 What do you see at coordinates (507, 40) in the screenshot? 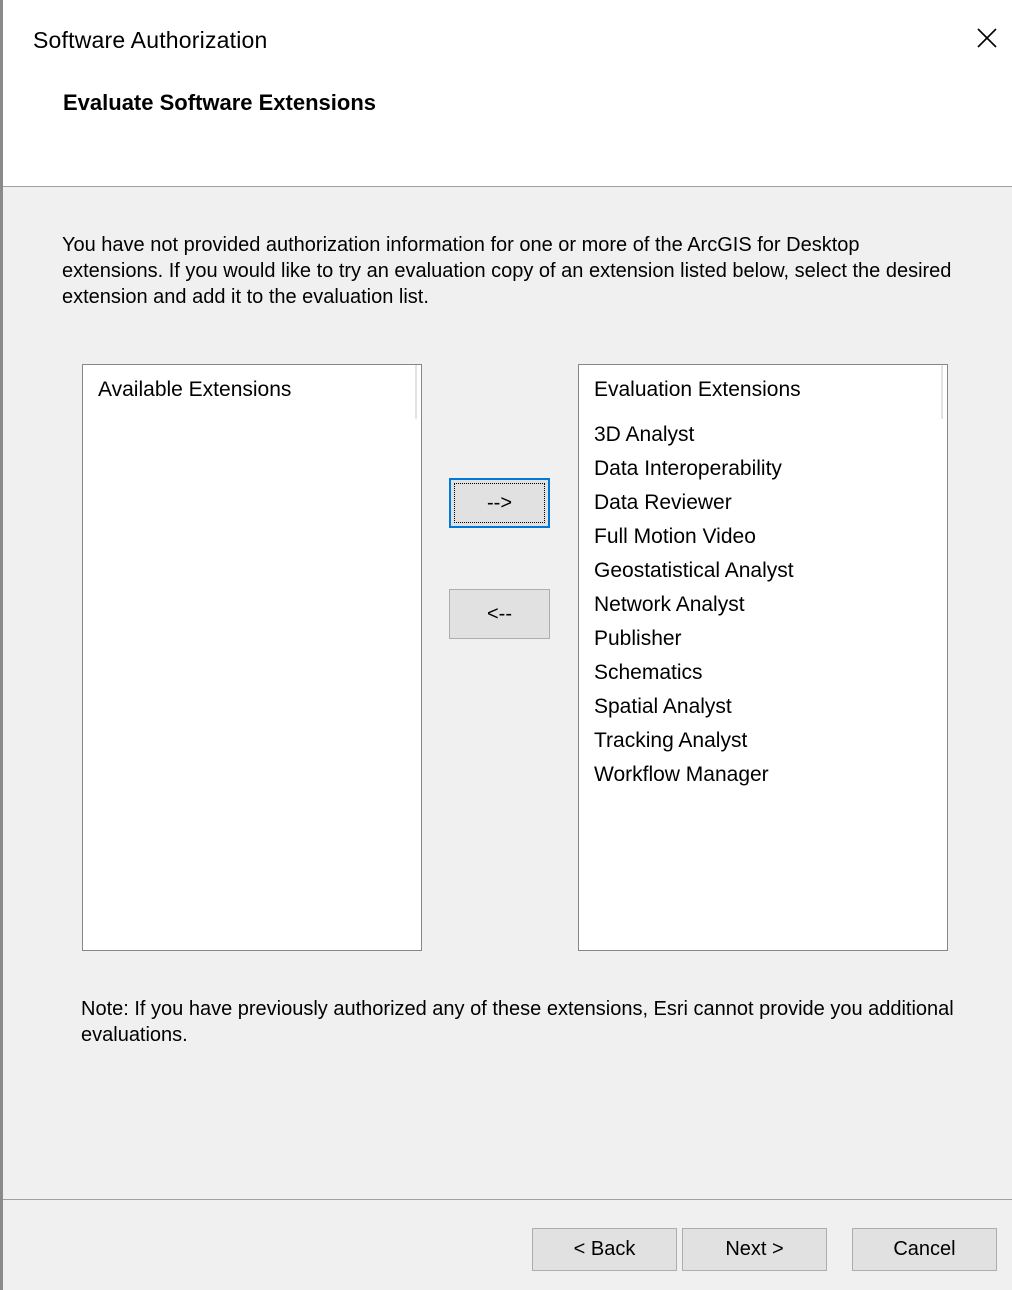
I see `title-bar: Software Authorization` at bounding box center [507, 40].